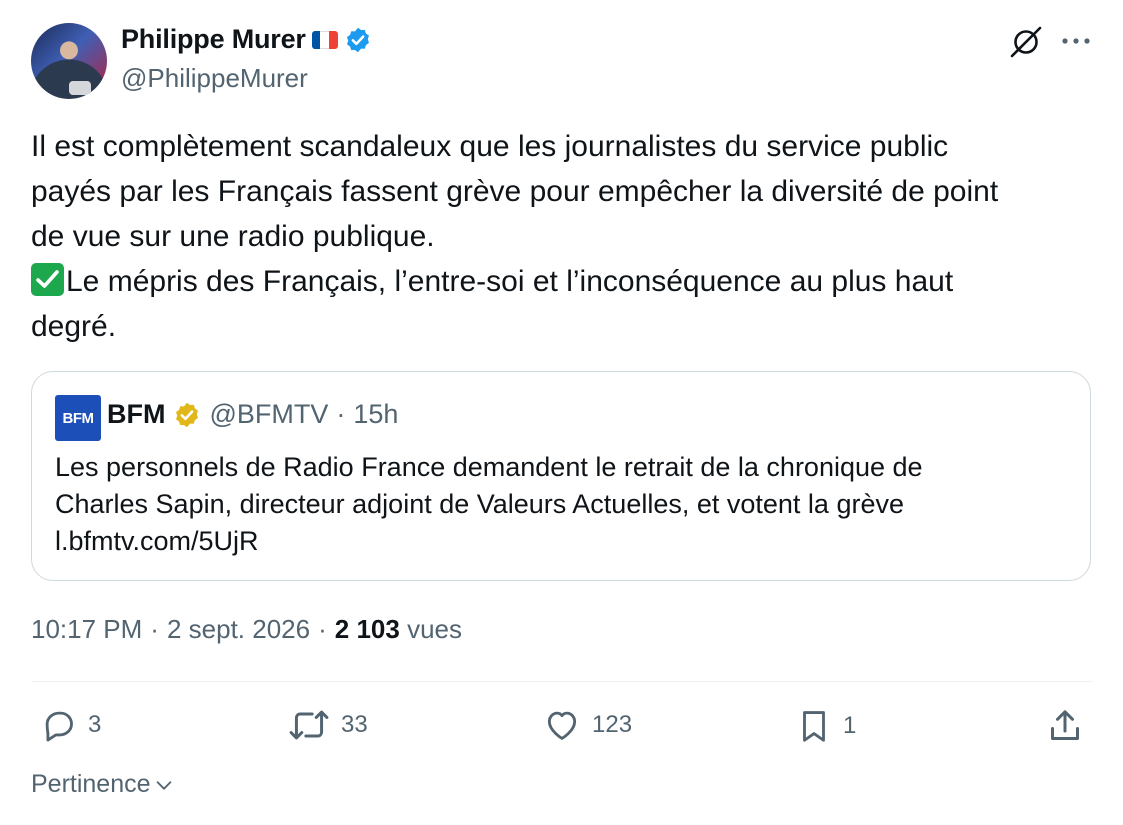 Image resolution: width=1123 pixels, height=825 pixels. Describe the element at coordinates (95, 724) in the screenshot. I see `reply-count: 3` at that location.